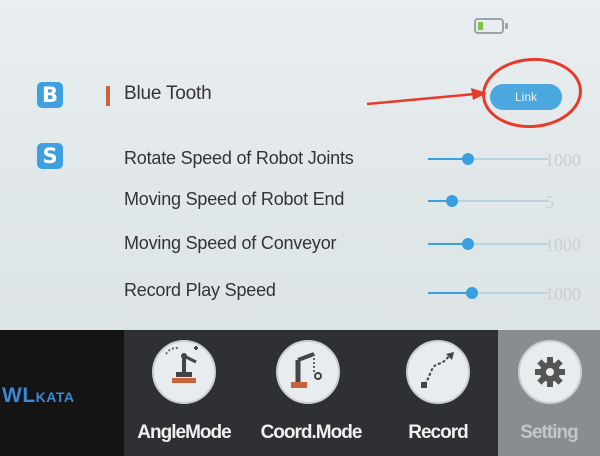 This screenshot has height=456, width=600. Describe the element at coordinates (311, 432) in the screenshot. I see `coord-mode-label: Coord.Mode` at that location.